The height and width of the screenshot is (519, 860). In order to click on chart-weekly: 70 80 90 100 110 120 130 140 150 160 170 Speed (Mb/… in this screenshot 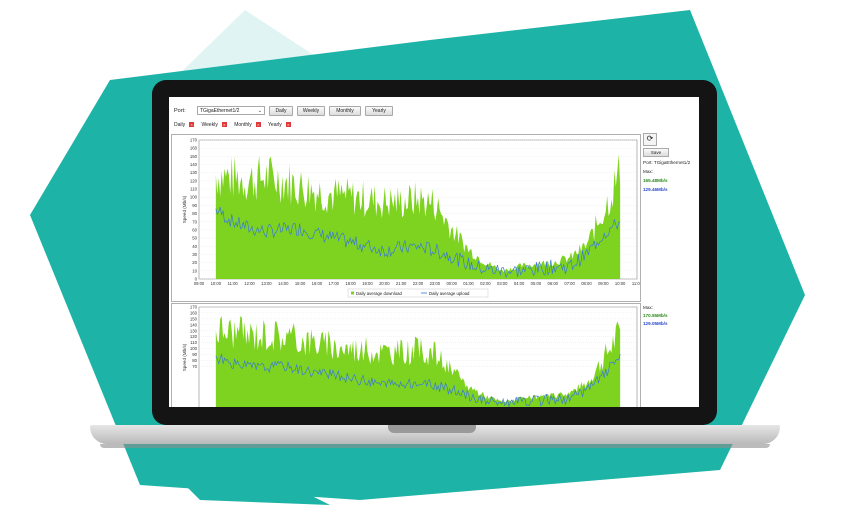, I will do `click(406, 355)`.